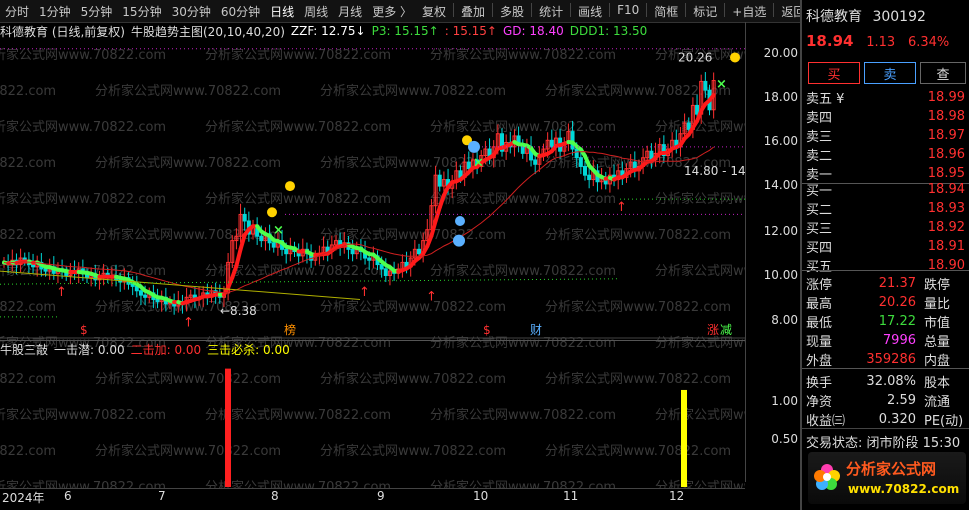 The image size is (969, 510). I want to click on site-logo: 分析家公式网 www.70822.com, so click(887, 478).